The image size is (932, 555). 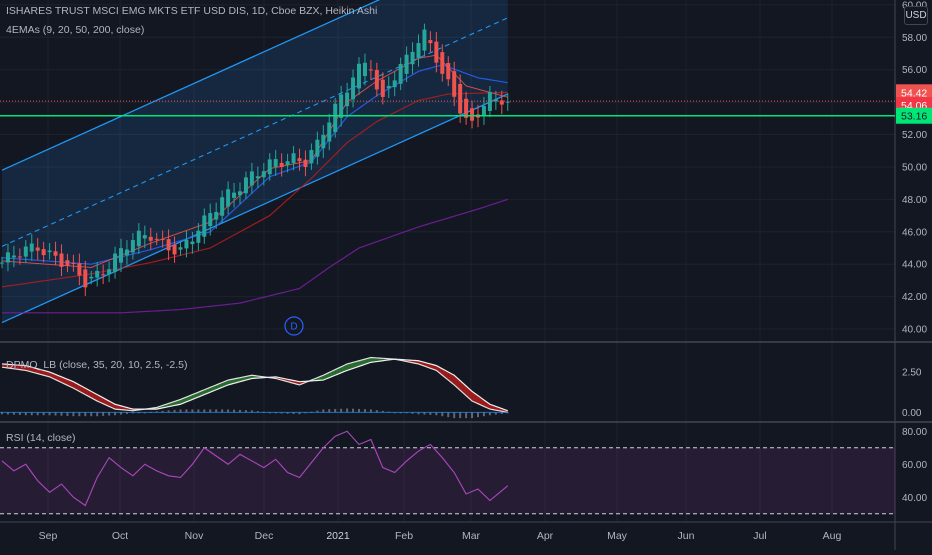 I want to click on time-axis: SepOctNovDec2021FebMarAprMayJunJulAug, so click(x=440, y=536).